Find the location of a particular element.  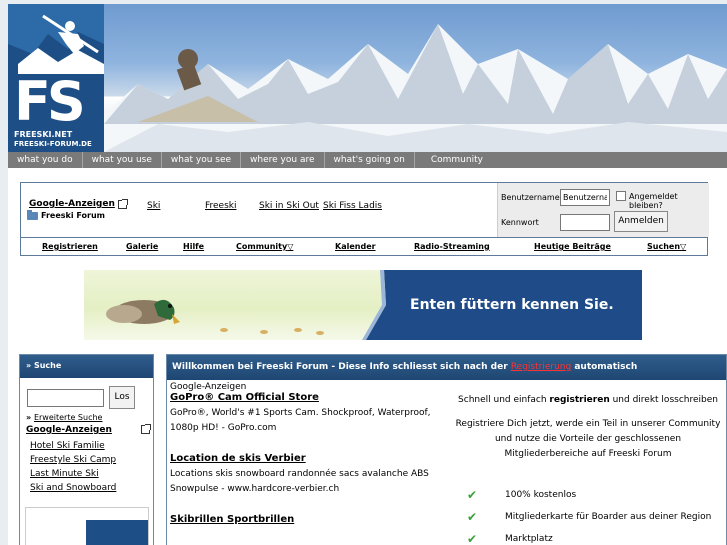

nav-whats-going-on: what's going on is located at coordinates (370, 160).